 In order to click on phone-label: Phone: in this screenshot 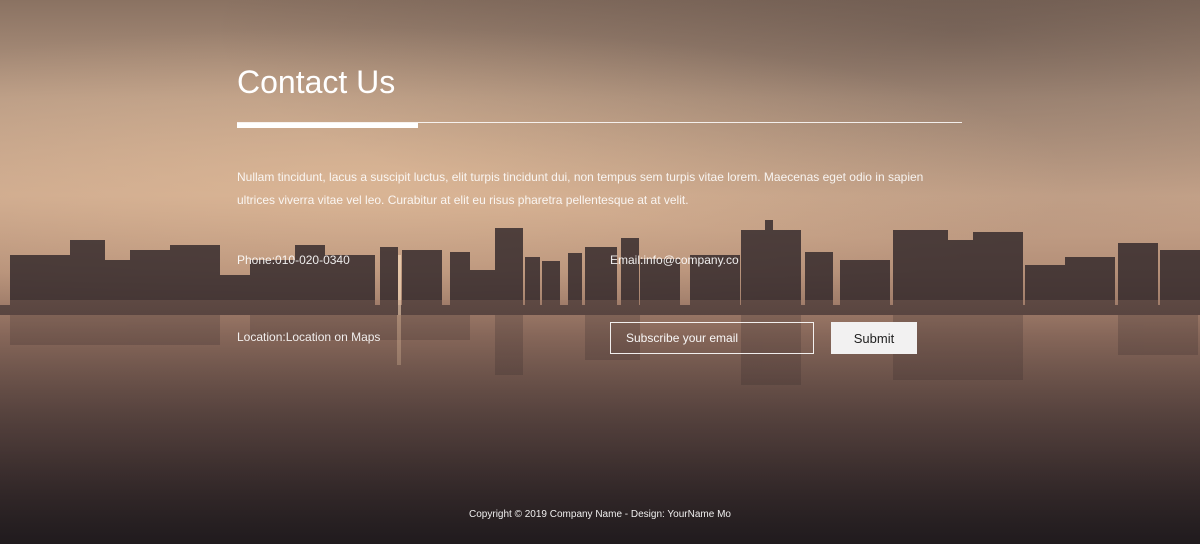, I will do `click(256, 260)`.